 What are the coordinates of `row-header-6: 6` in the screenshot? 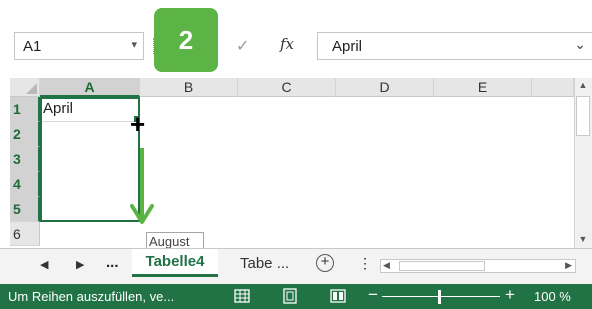 It's located at (25, 234).